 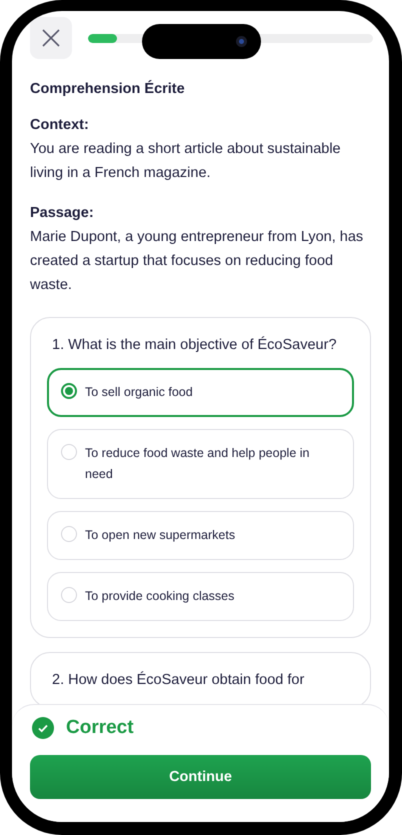 What do you see at coordinates (108, 89) in the screenshot?
I see `page-title: Comprehension Écrite` at bounding box center [108, 89].